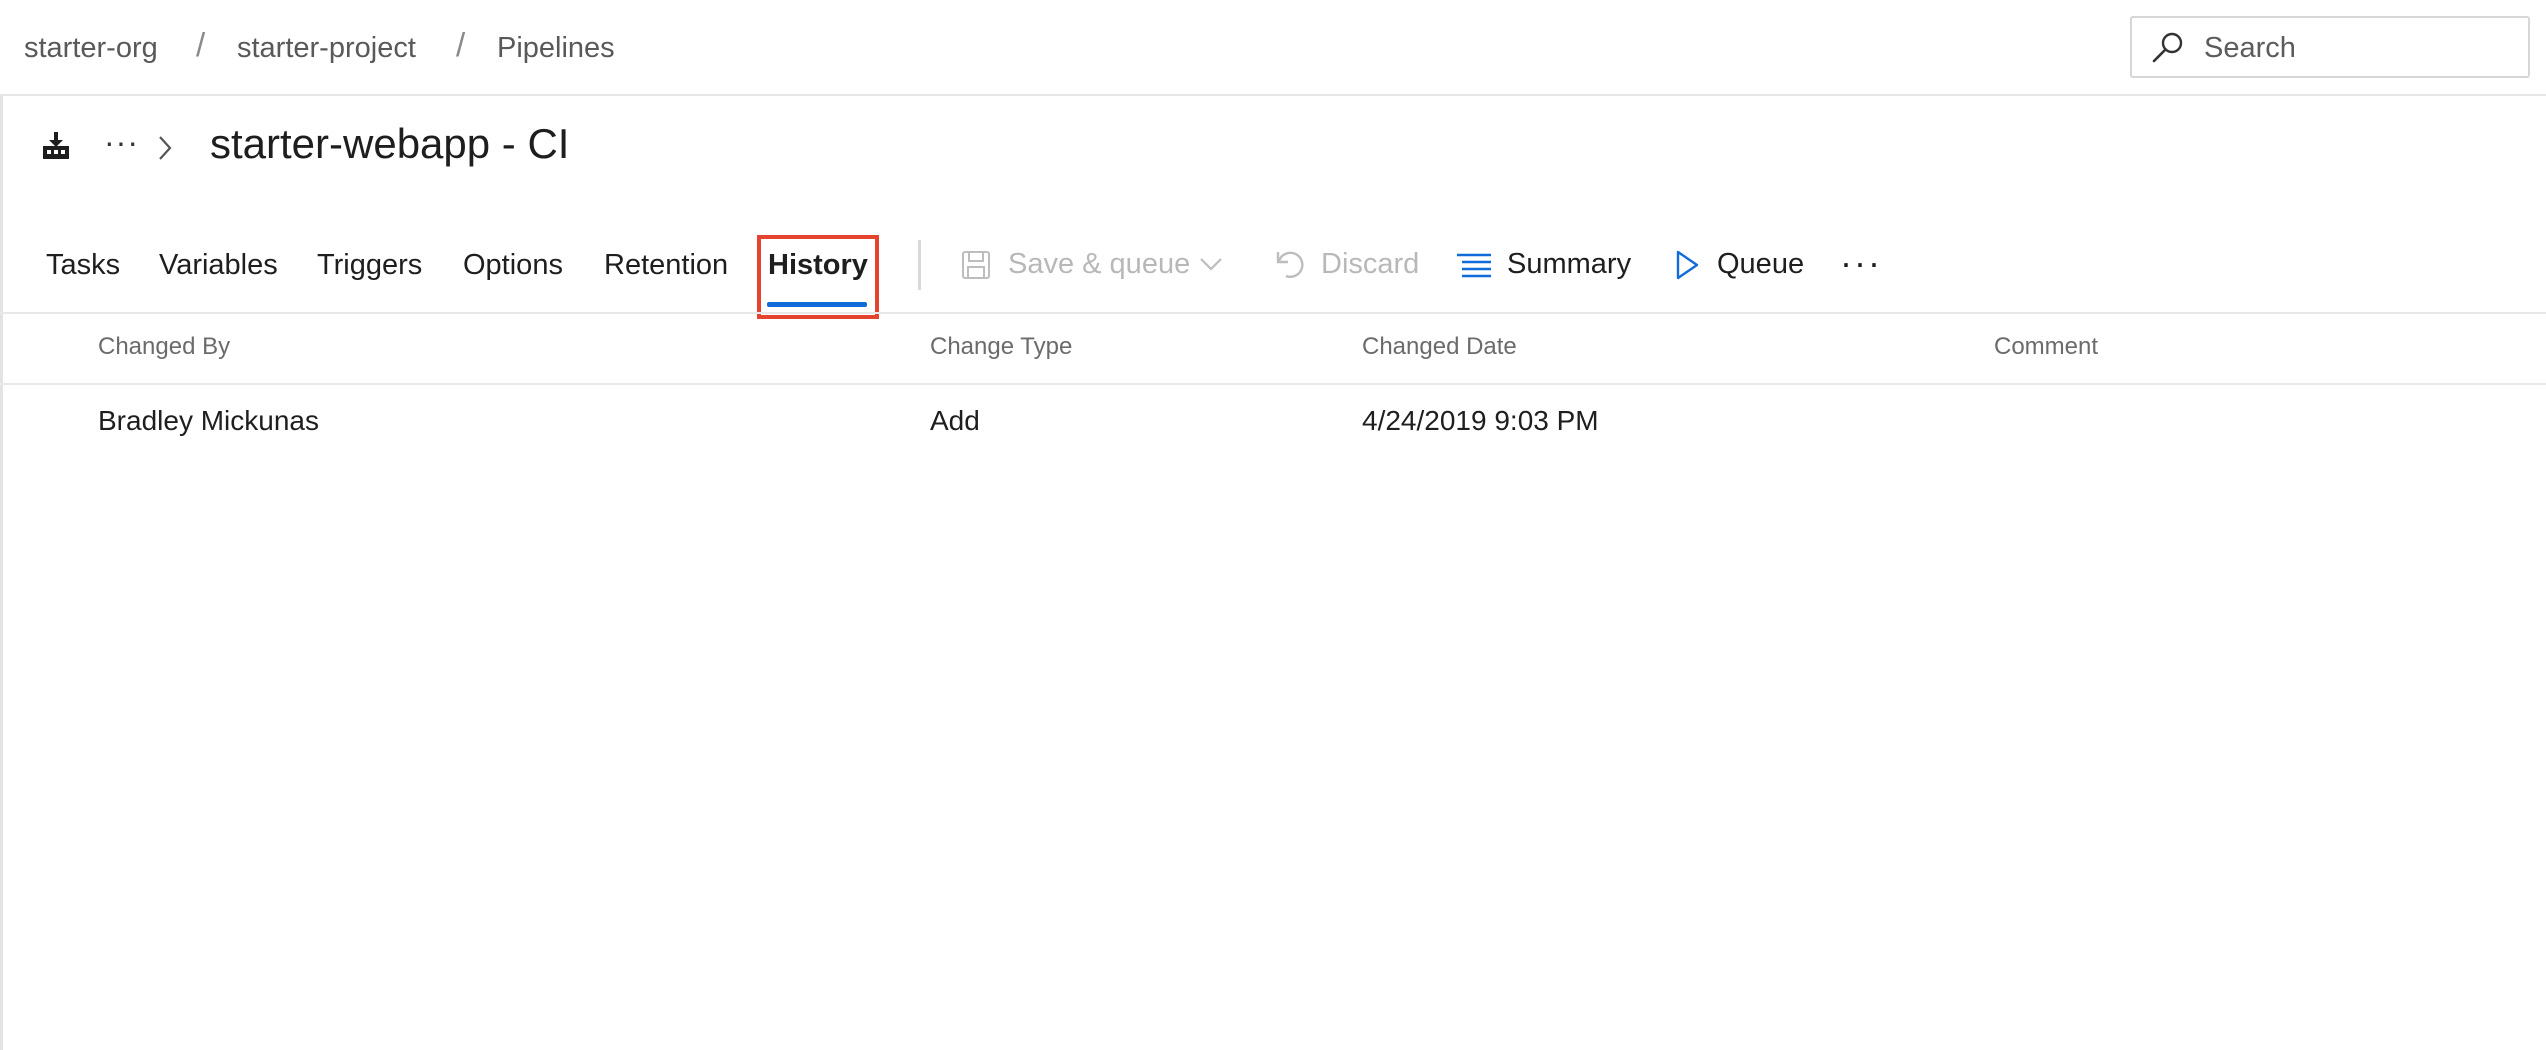  I want to click on pane-border, so click(1, 573).